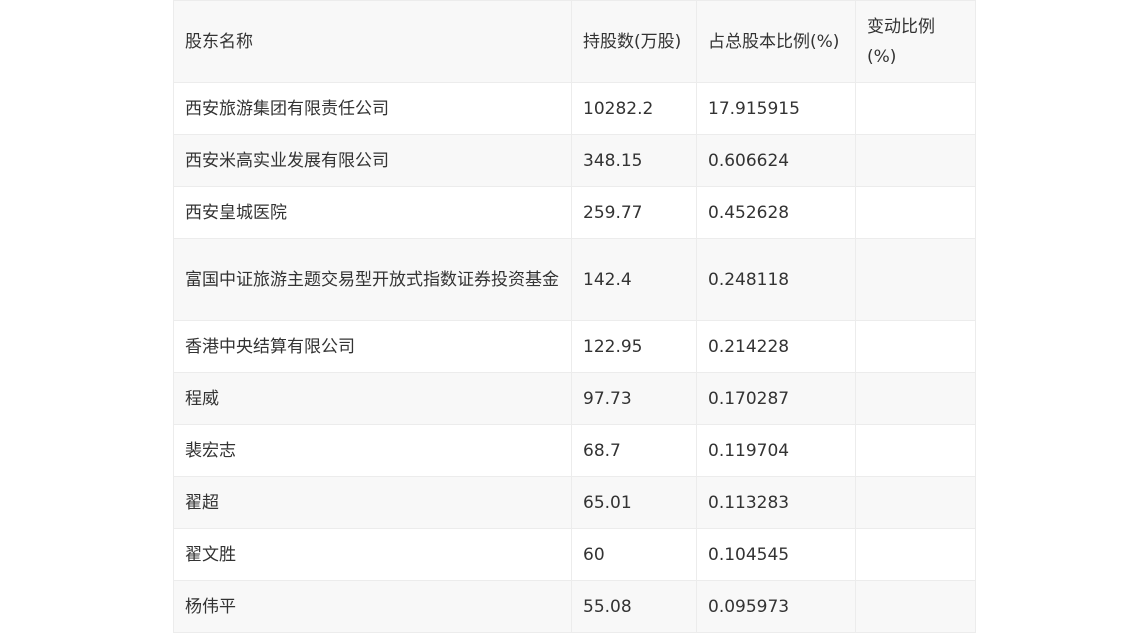 This screenshot has height=635, width=1148. I want to click on table-row: 杨伟平 55.08 0.095973, so click(574, 606).